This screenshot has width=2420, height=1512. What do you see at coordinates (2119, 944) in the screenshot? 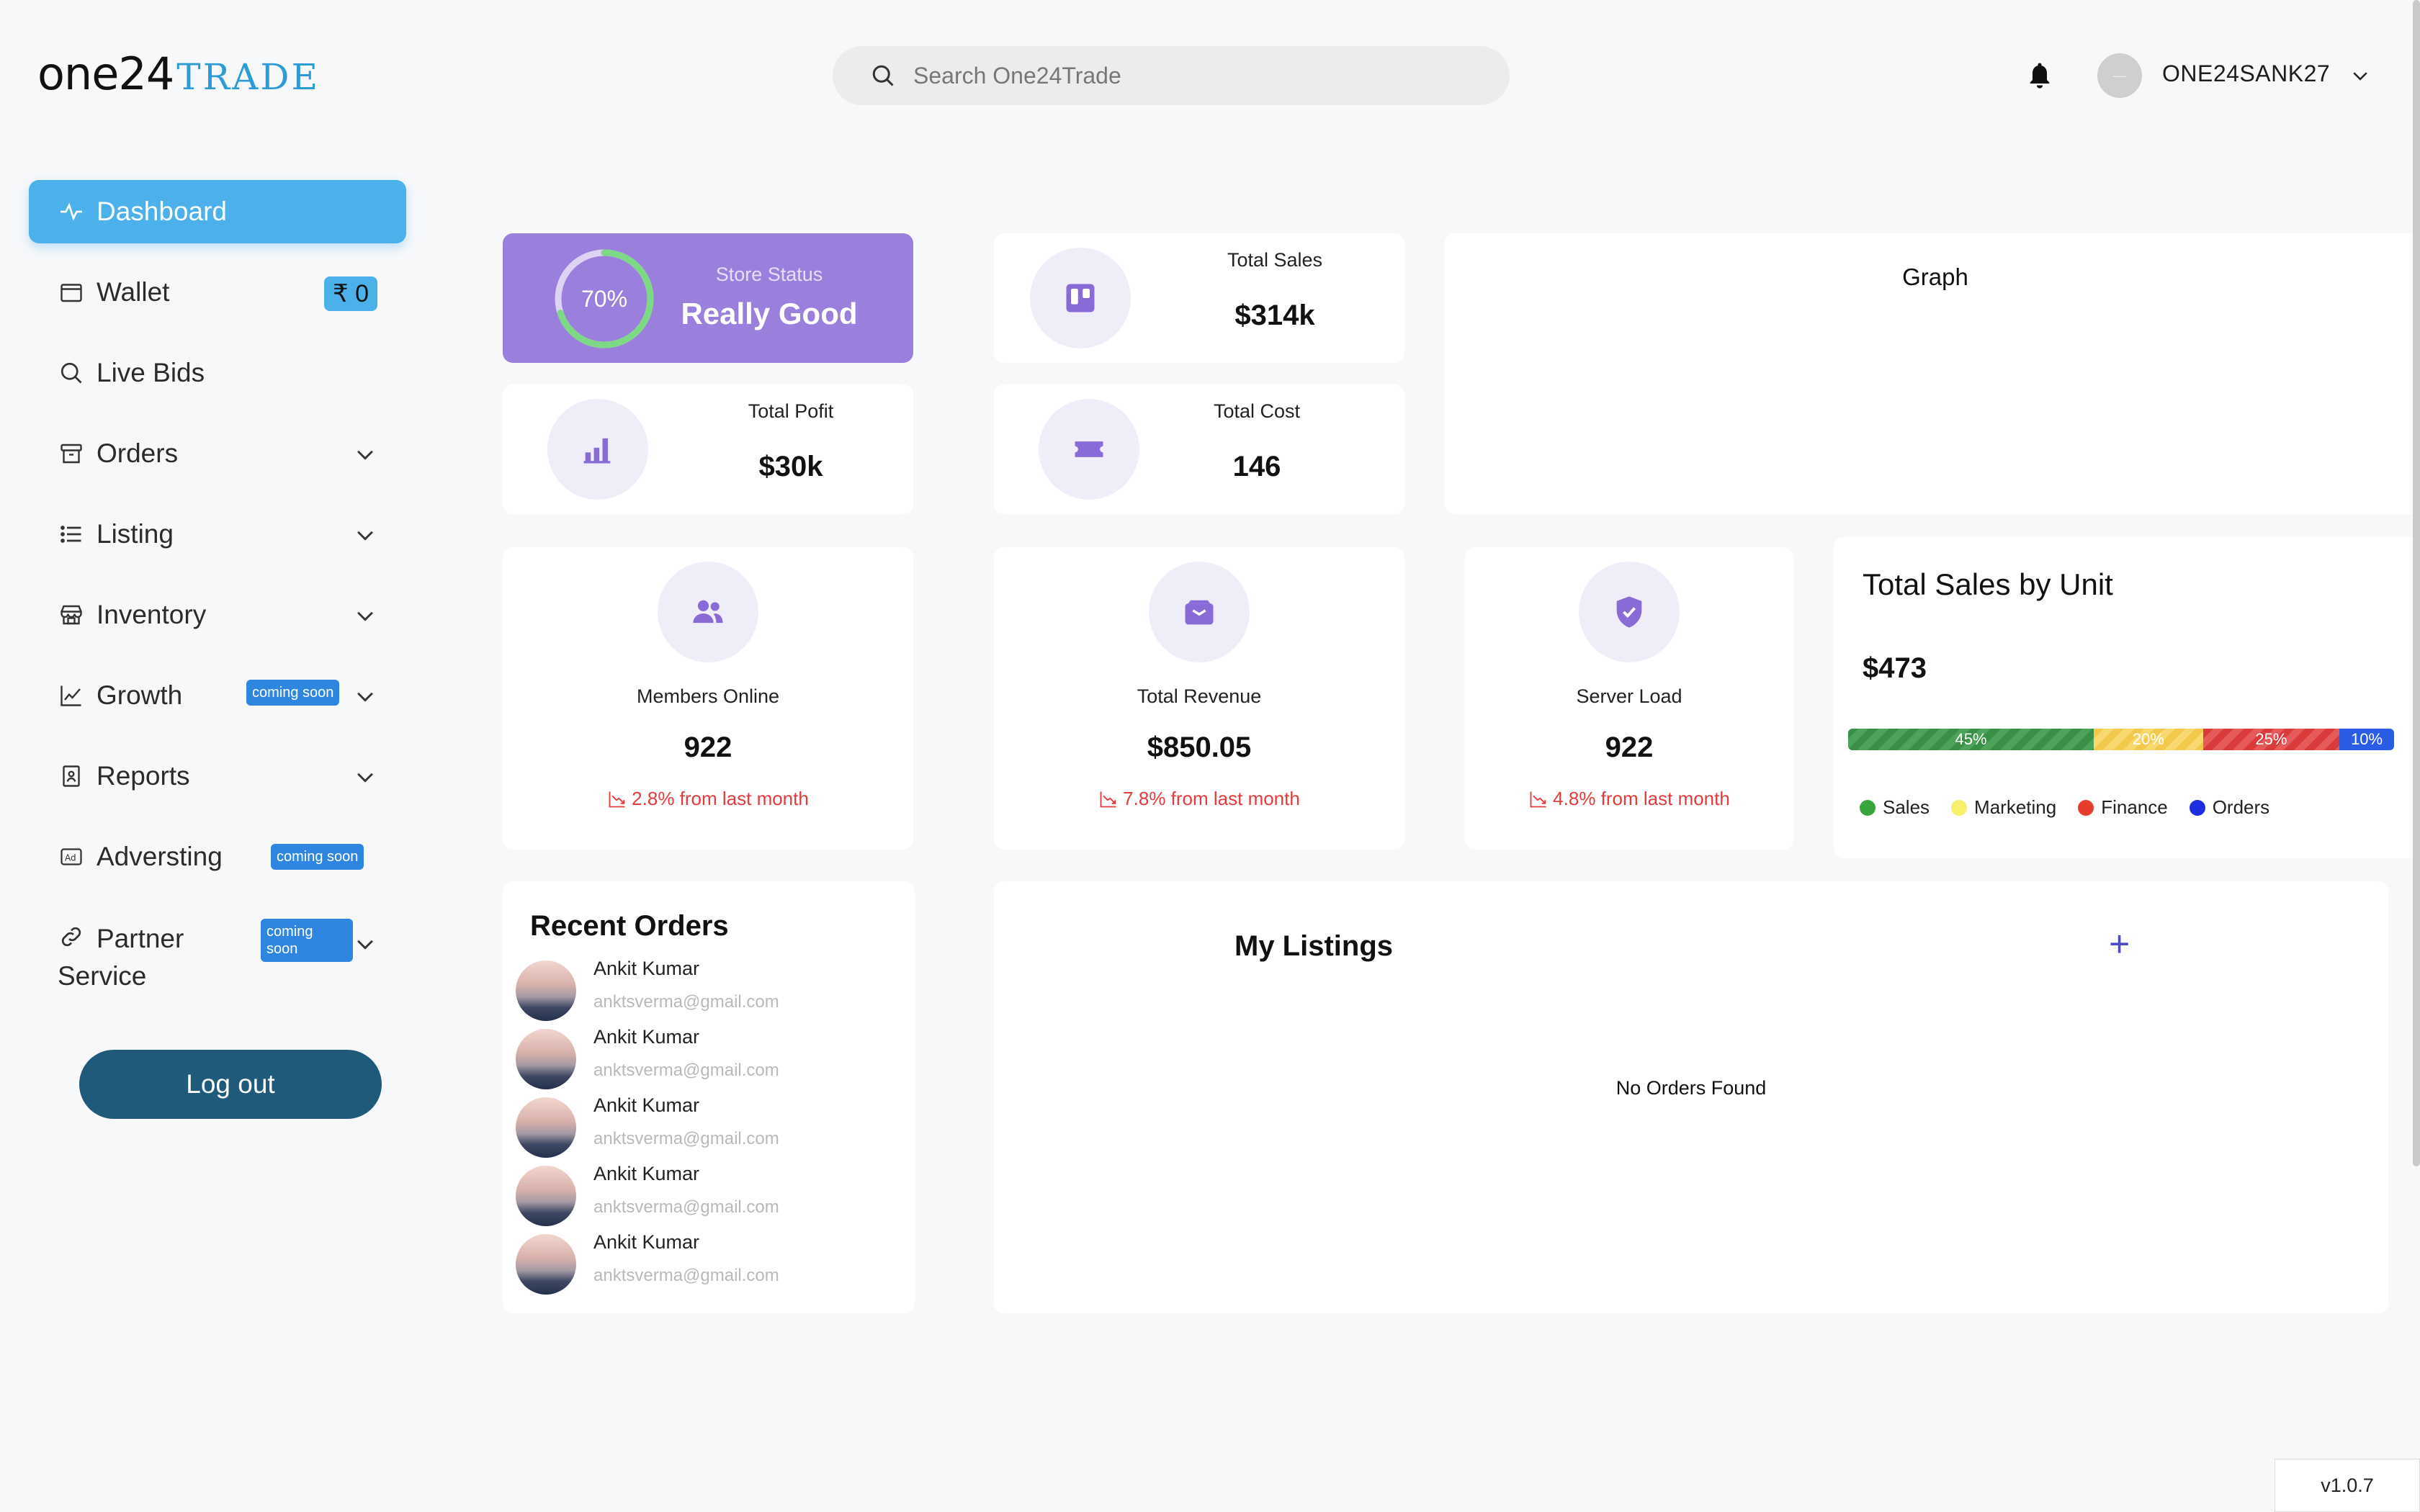
I see `add-listing-button: +` at bounding box center [2119, 944].